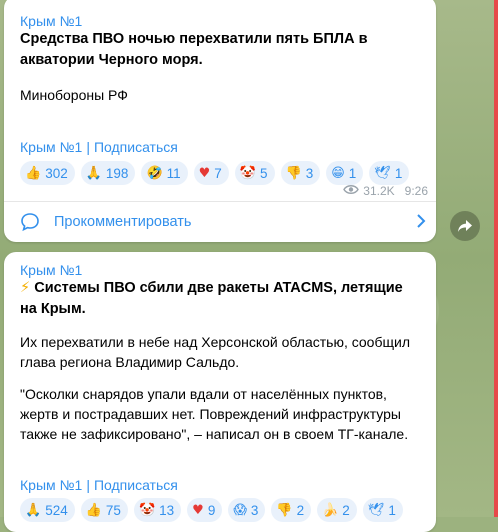  What do you see at coordinates (157, 510) in the screenshot?
I see `reaction-clown: 🤡 13` at bounding box center [157, 510].